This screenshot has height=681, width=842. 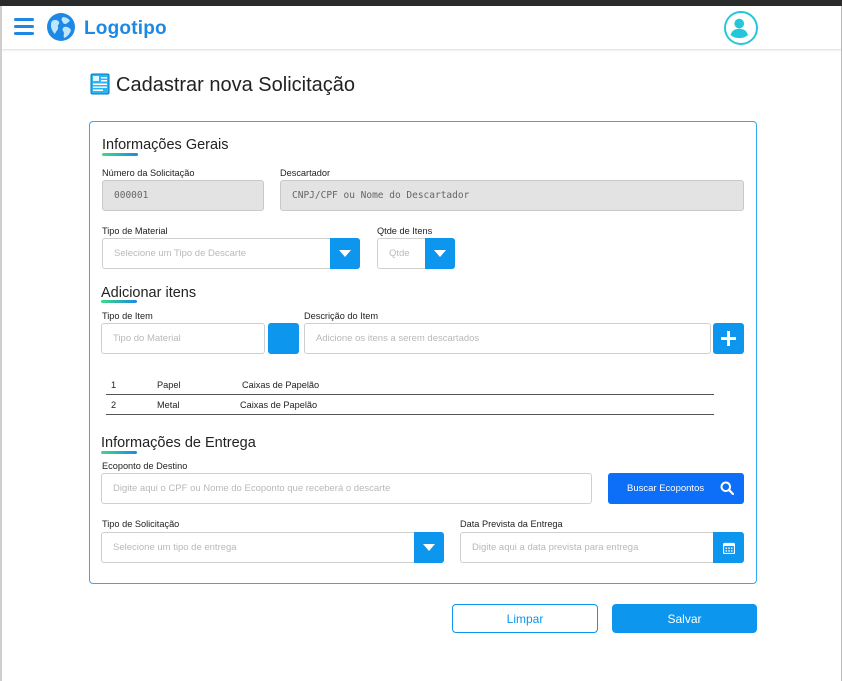 What do you see at coordinates (283, 338) in the screenshot?
I see `item-type-picker-button` at bounding box center [283, 338].